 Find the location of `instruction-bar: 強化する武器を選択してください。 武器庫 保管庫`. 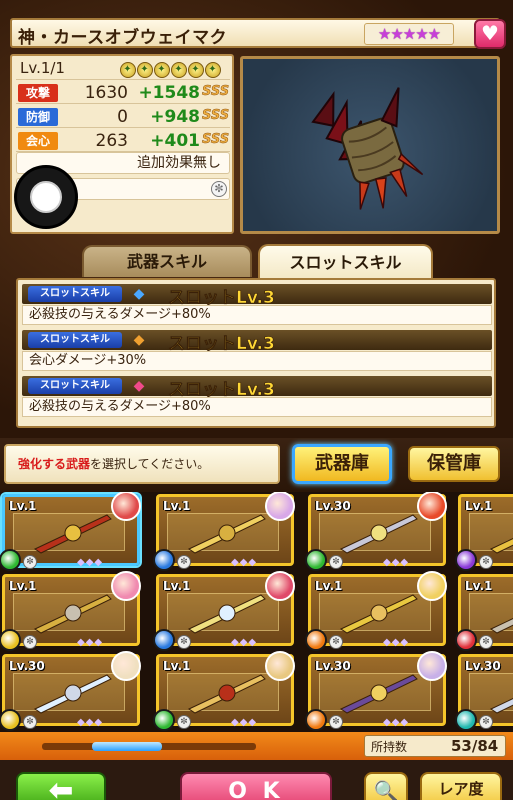

instruction-bar: 強化する武器を選択してください。 武器庫 保管庫 is located at coordinates (256, 465).